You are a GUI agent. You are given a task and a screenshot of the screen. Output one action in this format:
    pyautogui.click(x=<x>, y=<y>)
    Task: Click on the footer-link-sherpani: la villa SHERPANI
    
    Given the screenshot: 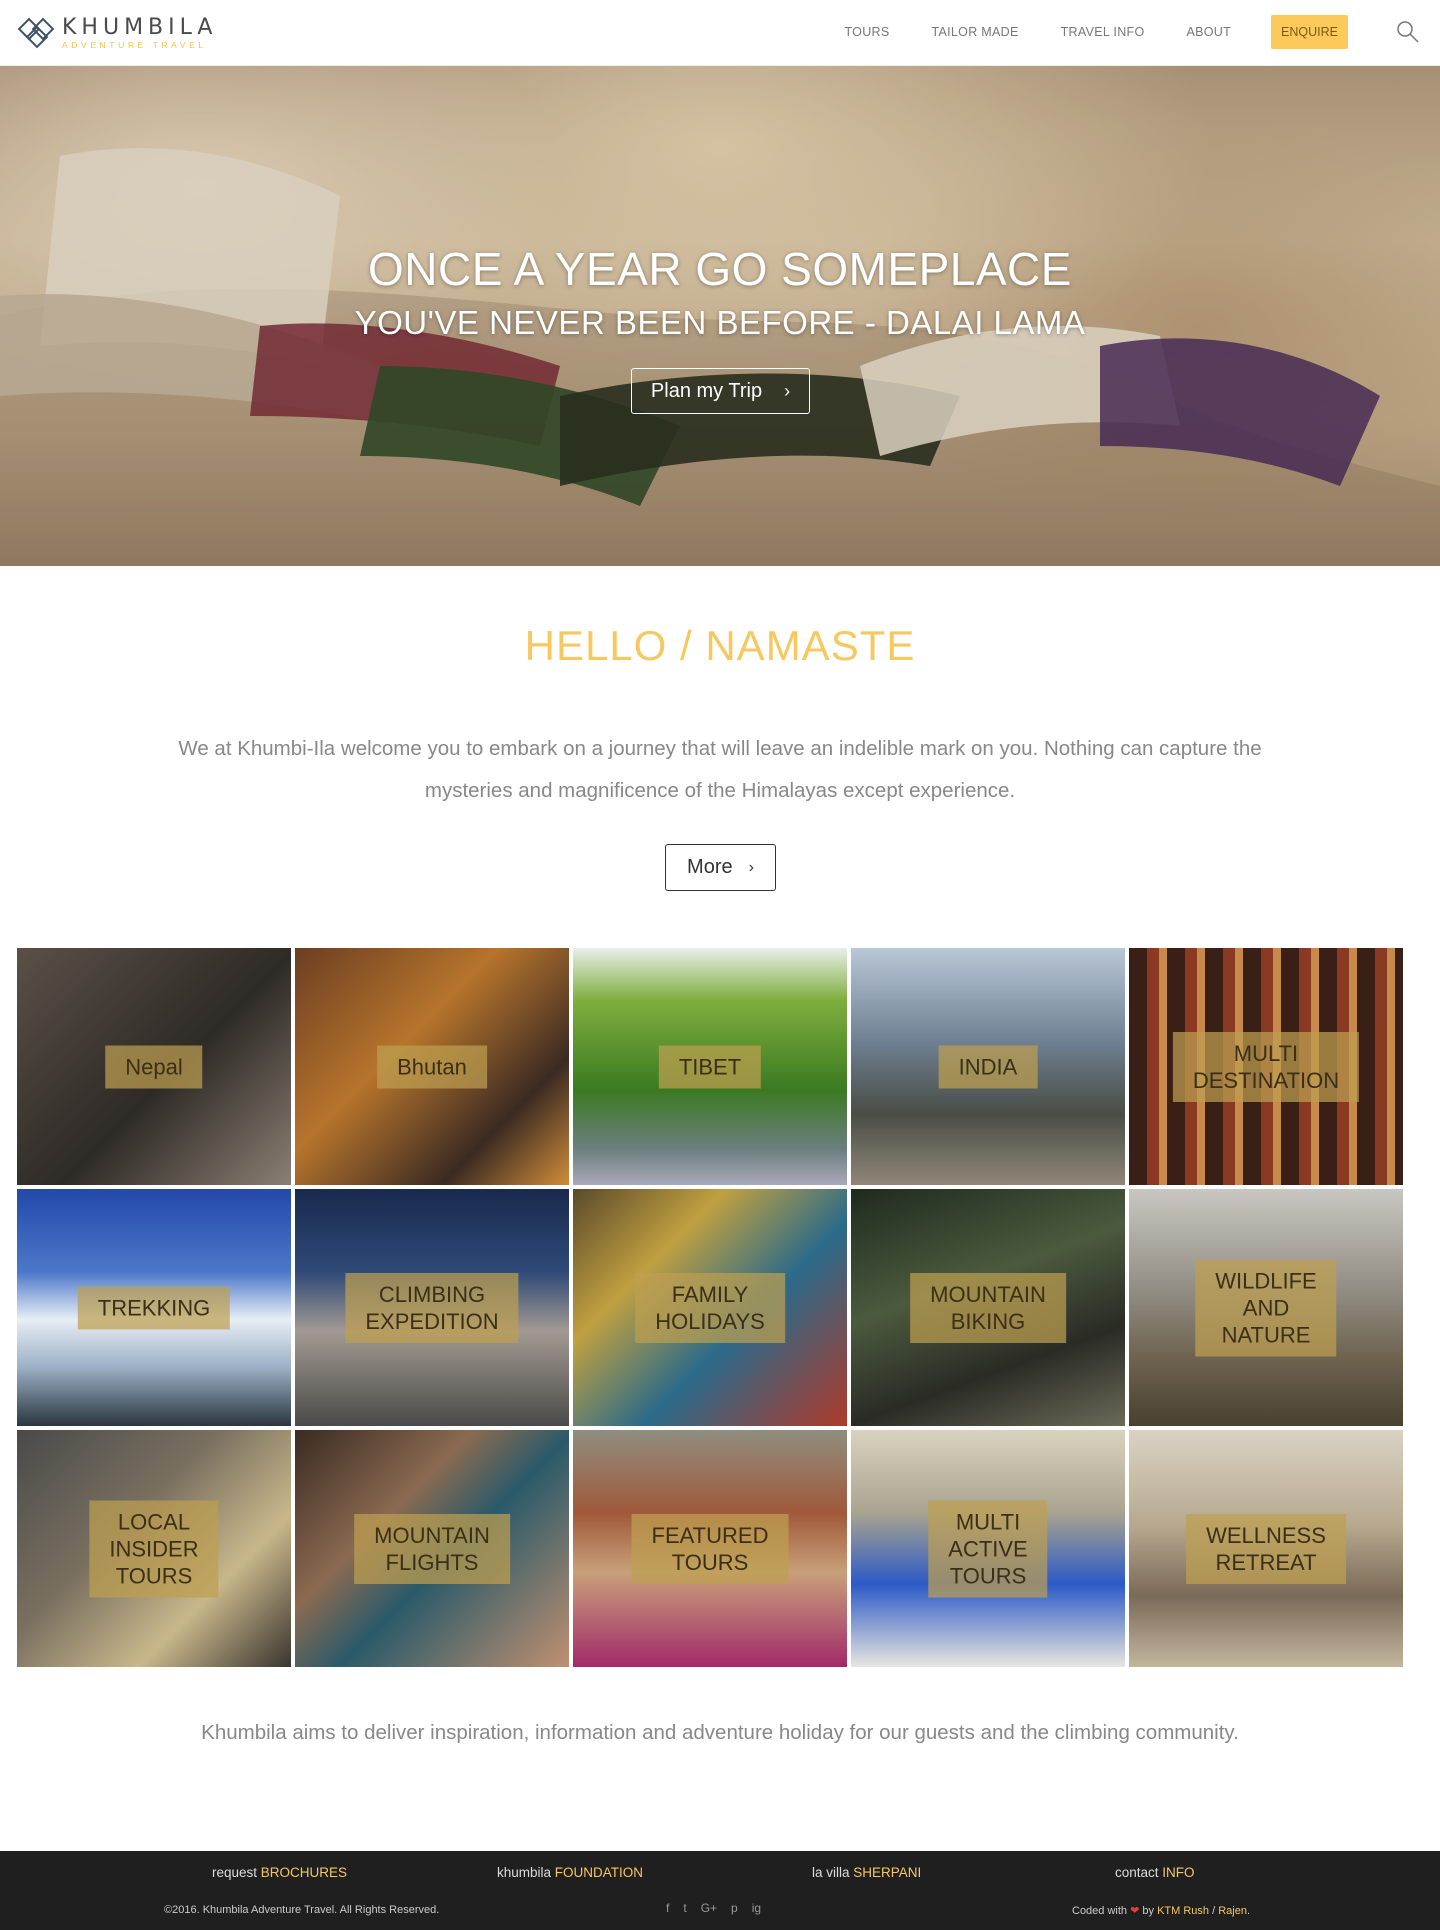 What is the action you would take?
    pyautogui.click(x=866, y=1872)
    